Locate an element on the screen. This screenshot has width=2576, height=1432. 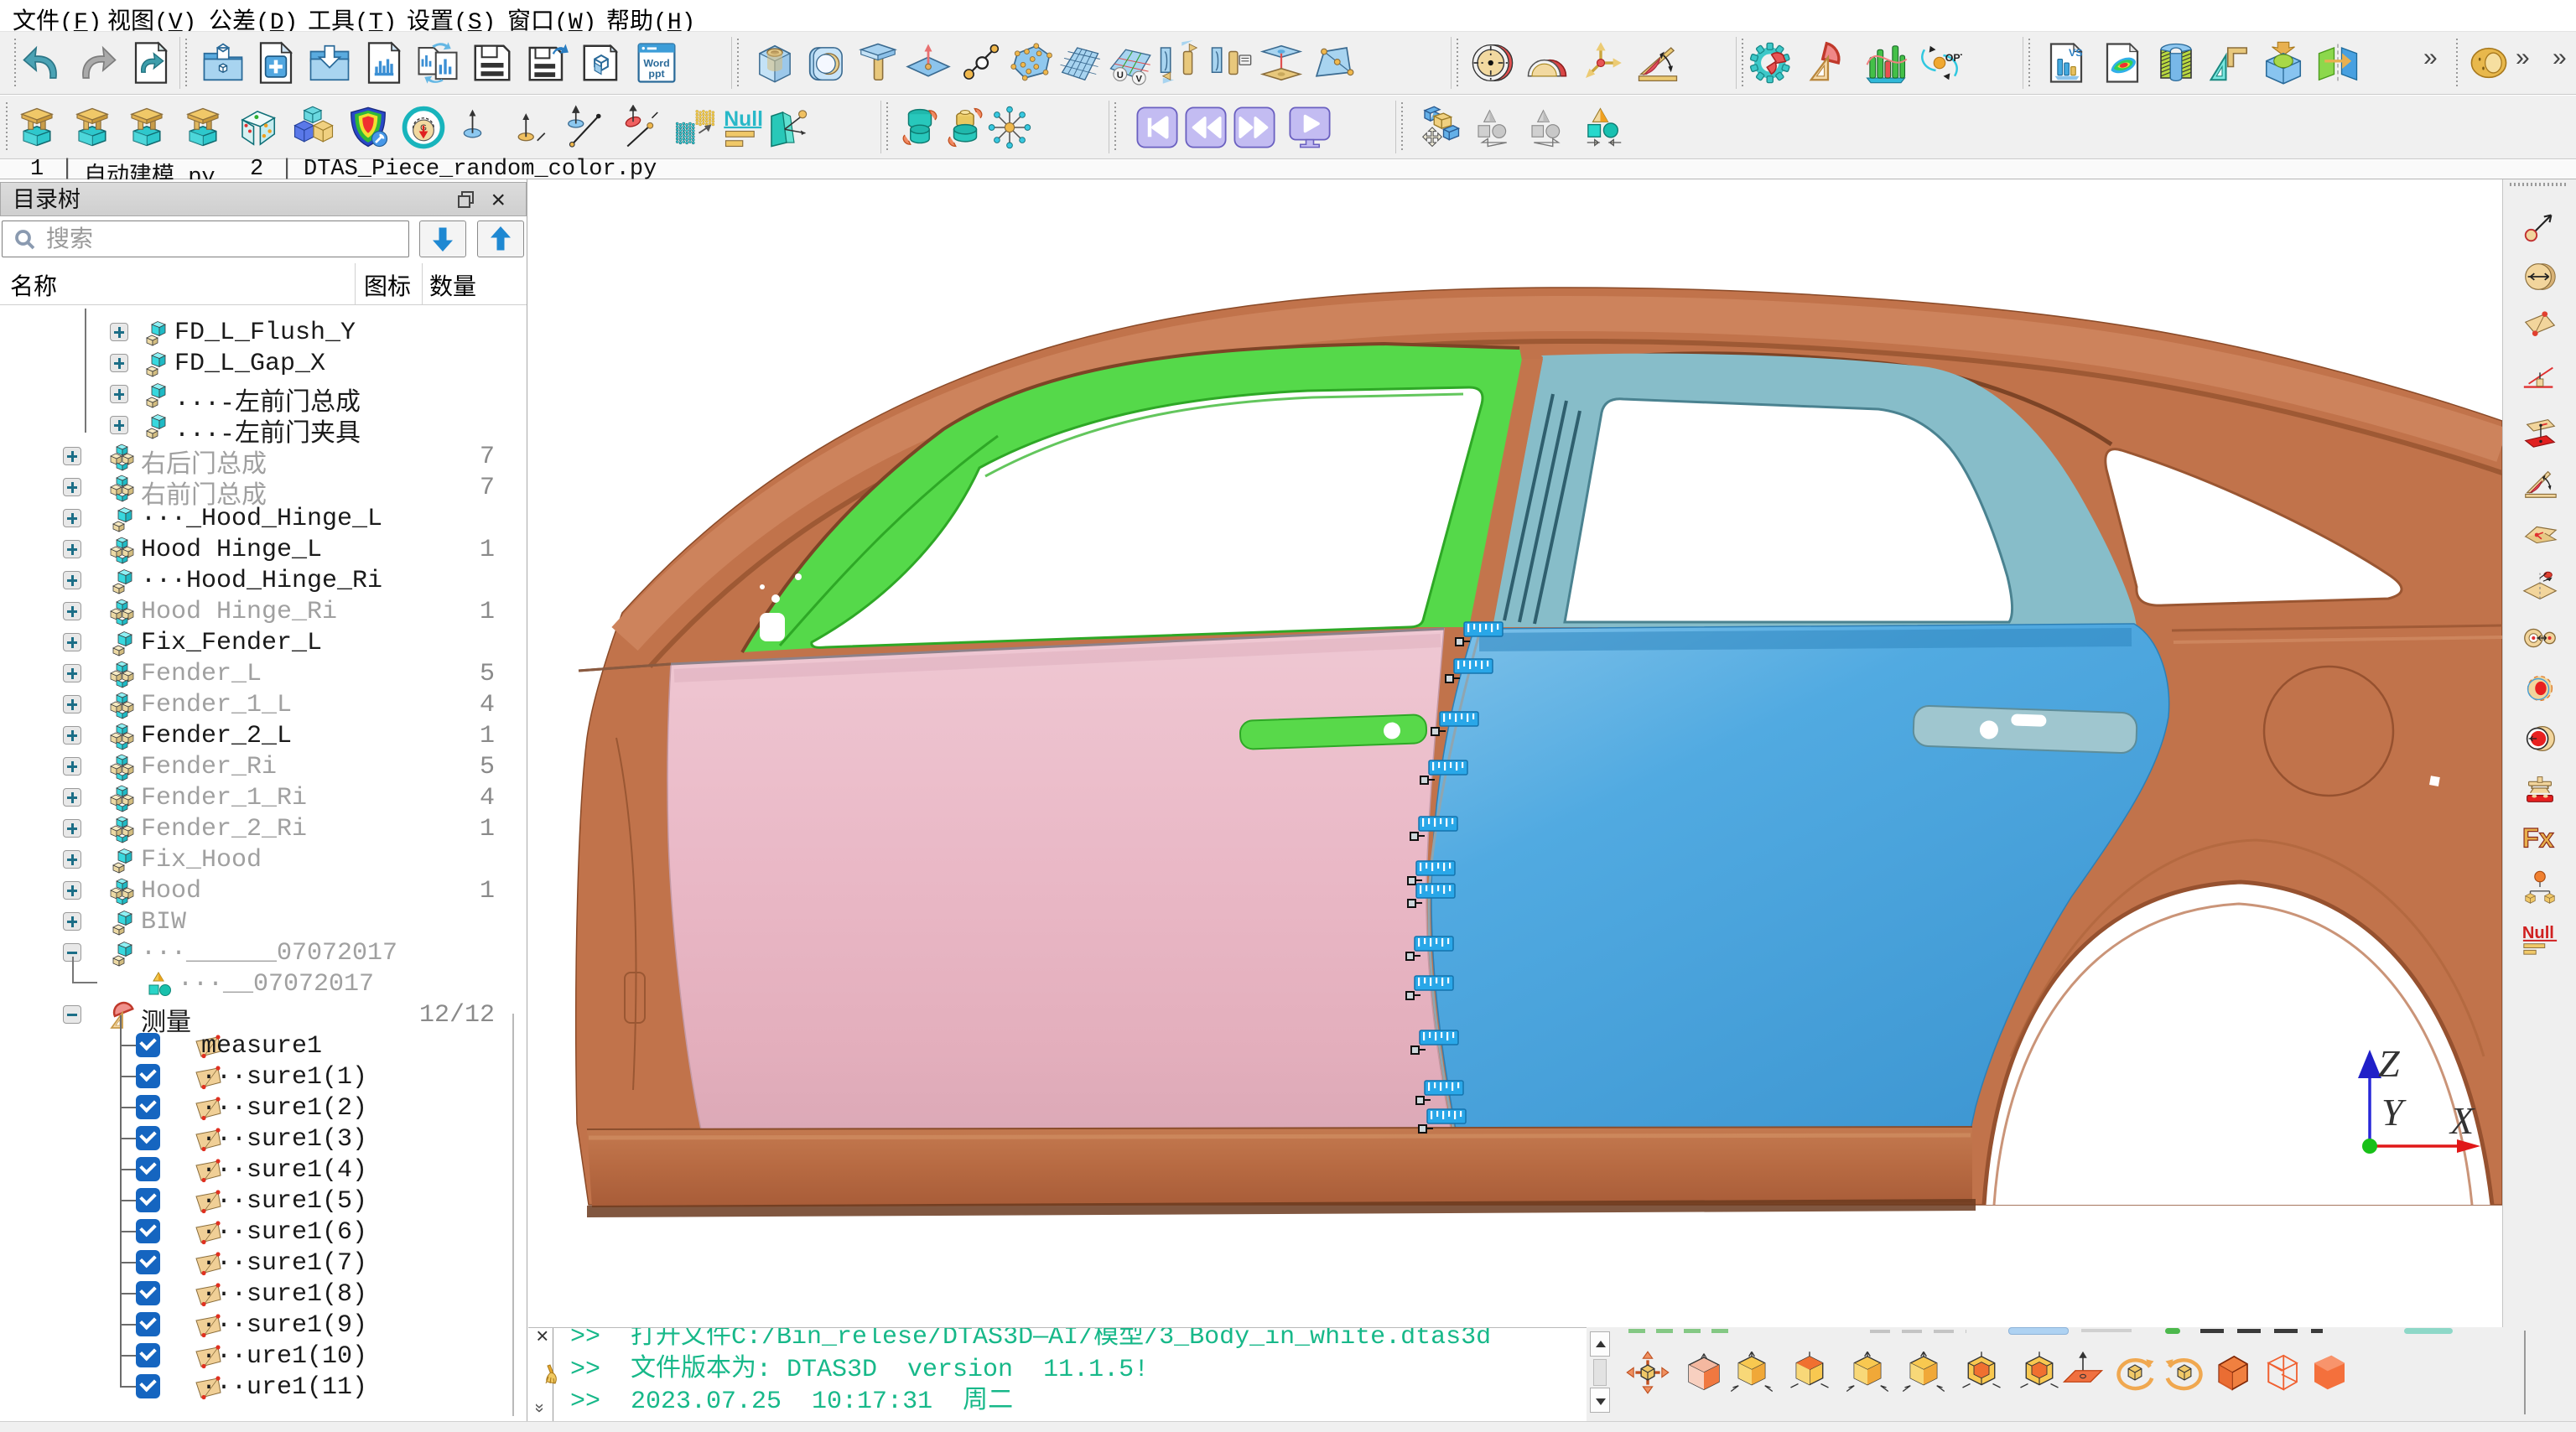
svg-text: Z is located at coordinates (2389, 1063).